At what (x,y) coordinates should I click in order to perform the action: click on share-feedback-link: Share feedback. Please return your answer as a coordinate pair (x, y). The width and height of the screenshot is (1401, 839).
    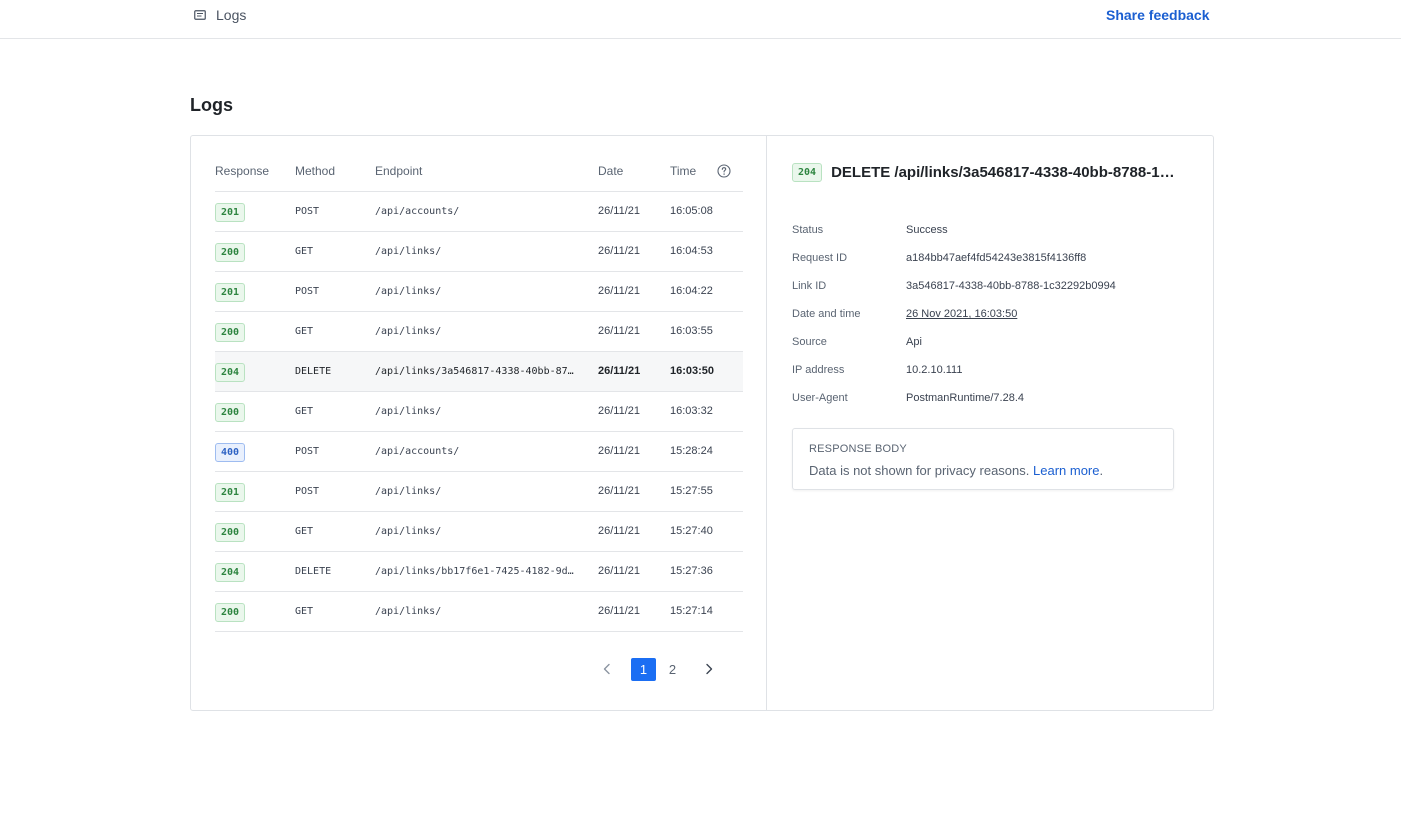
    Looking at the image, I should click on (1158, 15).